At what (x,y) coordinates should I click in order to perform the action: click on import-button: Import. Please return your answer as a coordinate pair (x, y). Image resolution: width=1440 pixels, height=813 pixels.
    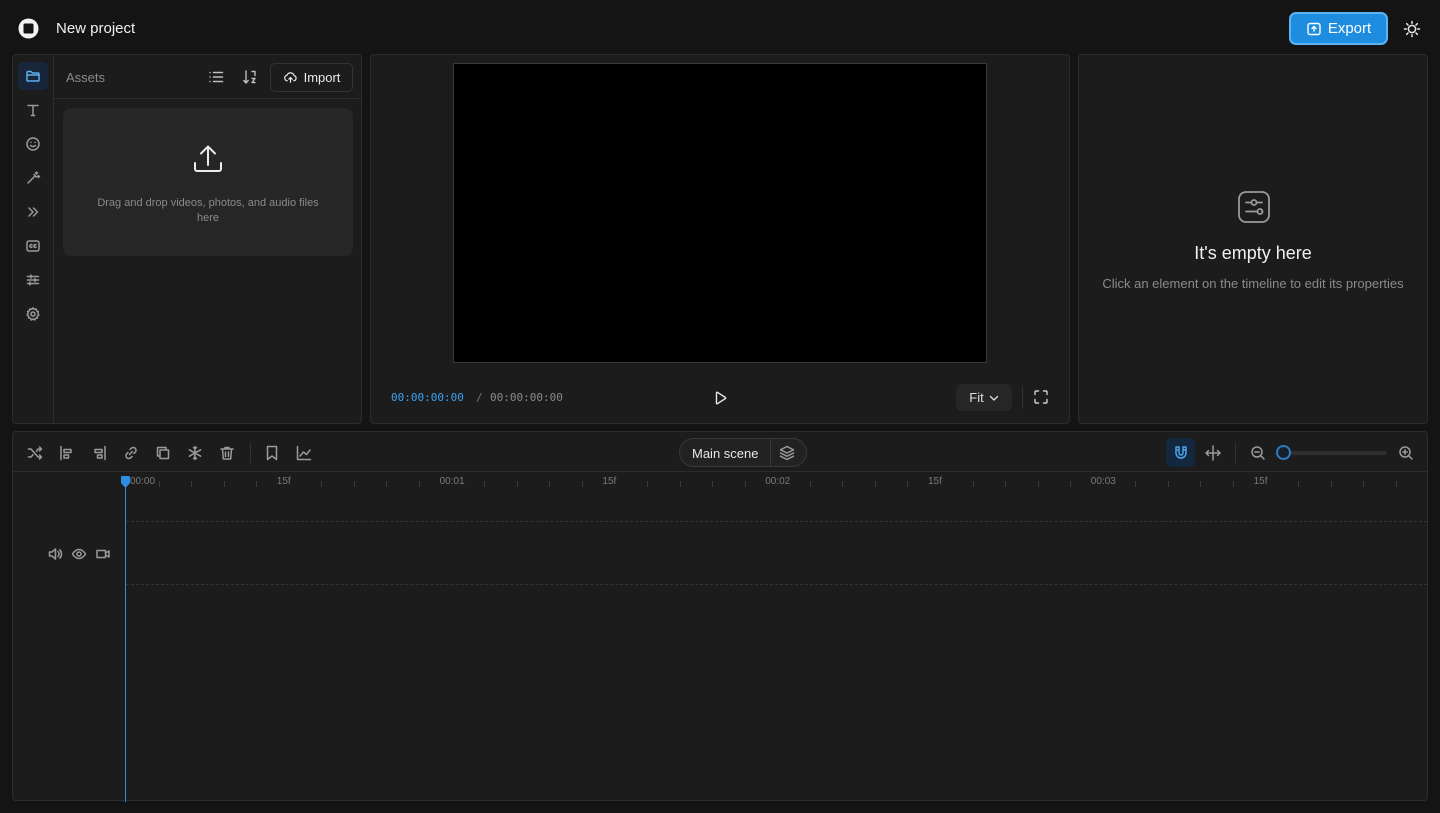
    Looking at the image, I should click on (311, 77).